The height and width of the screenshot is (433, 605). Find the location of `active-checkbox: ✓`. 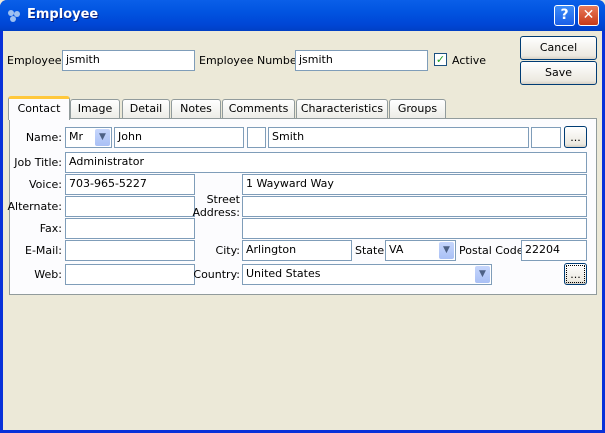

active-checkbox: ✓ is located at coordinates (440, 59).